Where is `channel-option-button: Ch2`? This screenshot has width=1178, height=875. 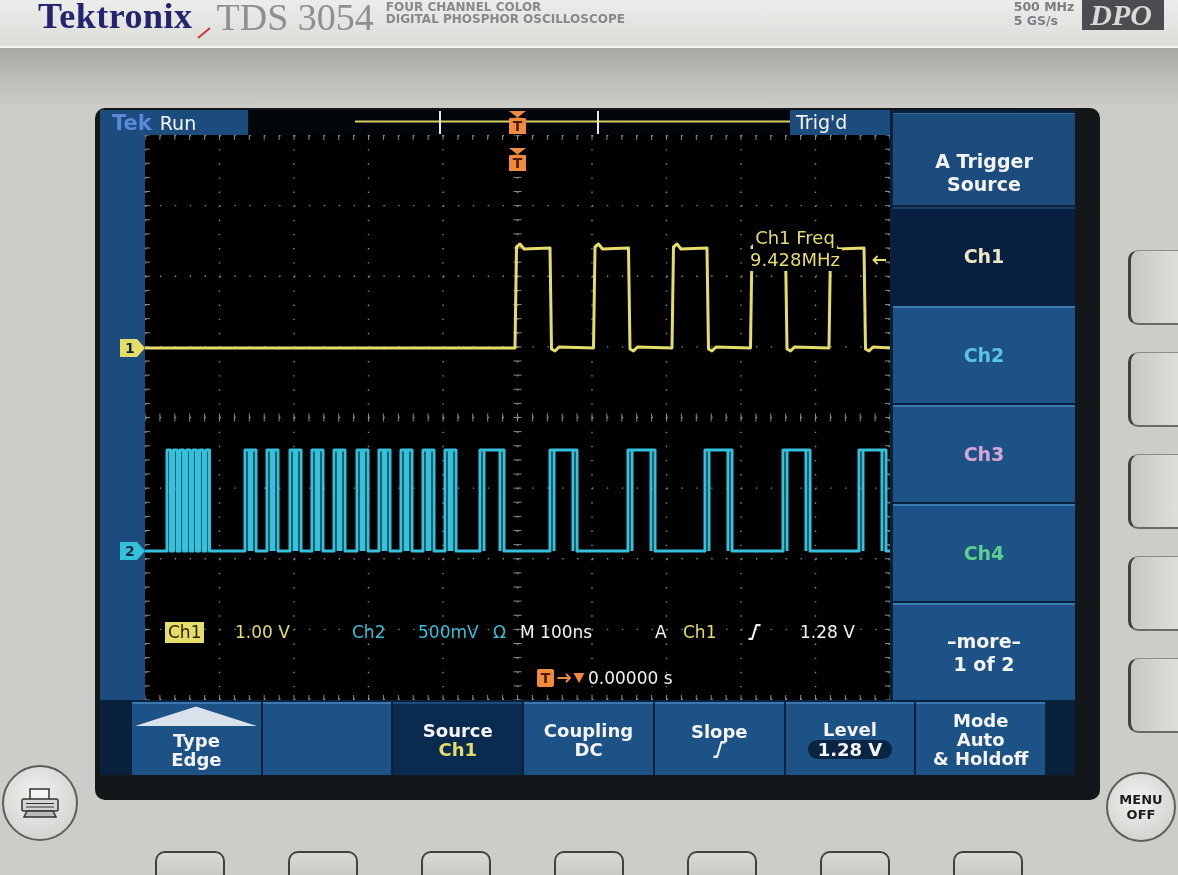 channel-option-button: Ch2 is located at coordinates (984, 354).